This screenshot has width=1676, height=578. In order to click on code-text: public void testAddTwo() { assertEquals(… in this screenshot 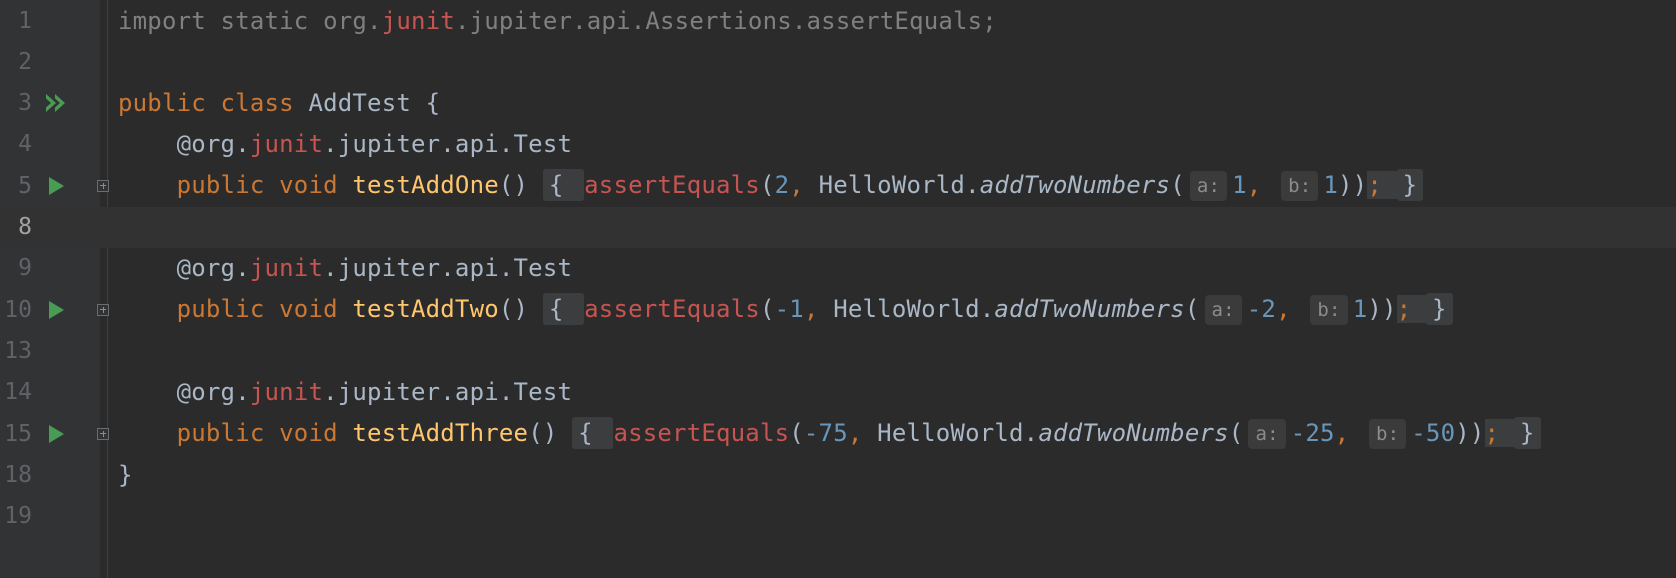, I will do `click(785, 308)`.